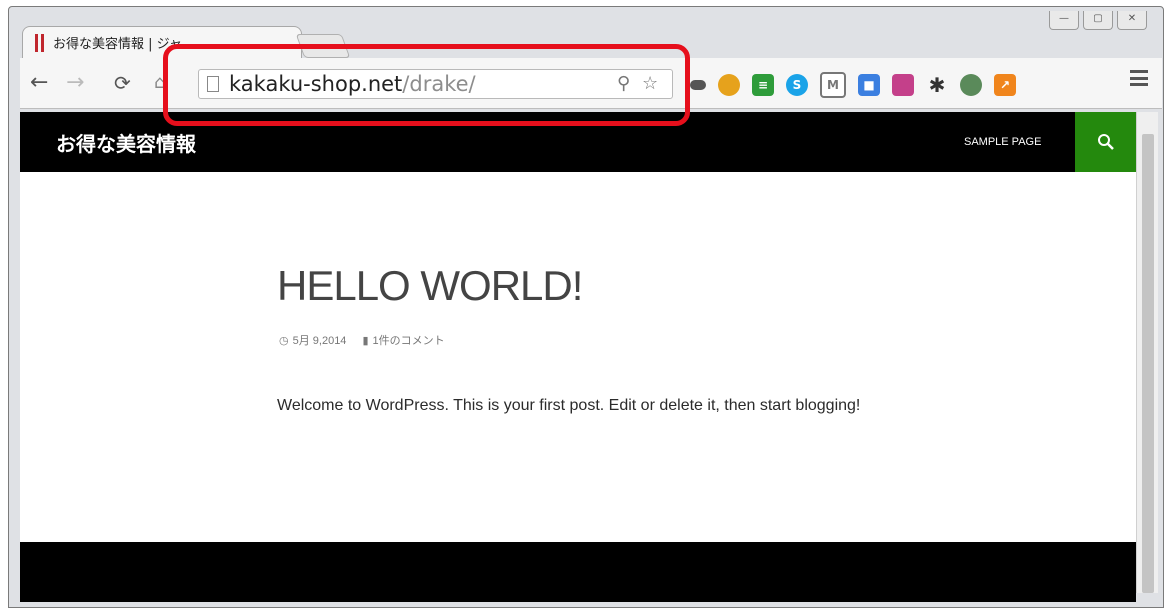 This screenshot has width=1166, height=608. I want to click on address-bar: kakaku-shop.net/drake/ ⚲ ☆, so click(435, 84).